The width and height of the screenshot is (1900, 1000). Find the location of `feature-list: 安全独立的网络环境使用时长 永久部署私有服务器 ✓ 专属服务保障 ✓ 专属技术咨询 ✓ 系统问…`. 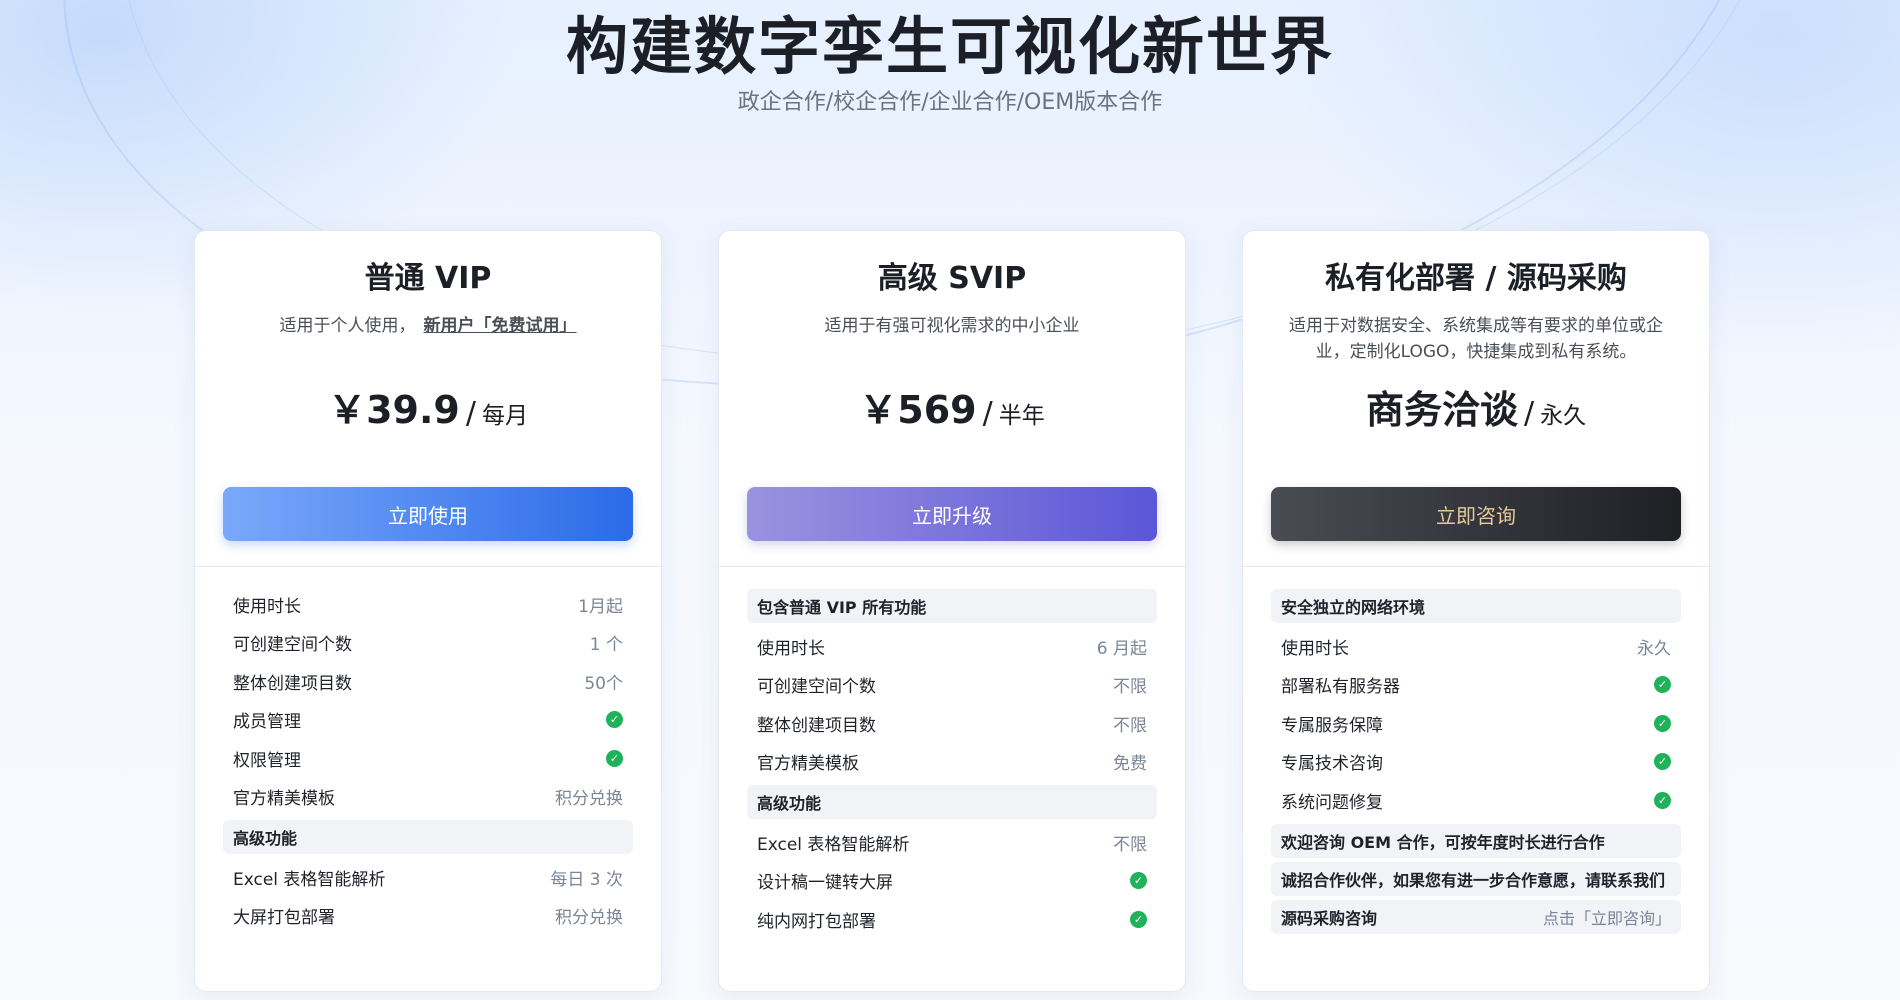

feature-list: 安全独立的网络环境使用时长 永久部署私有服务器 ✓ 专属服务保障 ✓ 专属技术咨询 ✓ 系统问… is located at coordinates (1476, 750).